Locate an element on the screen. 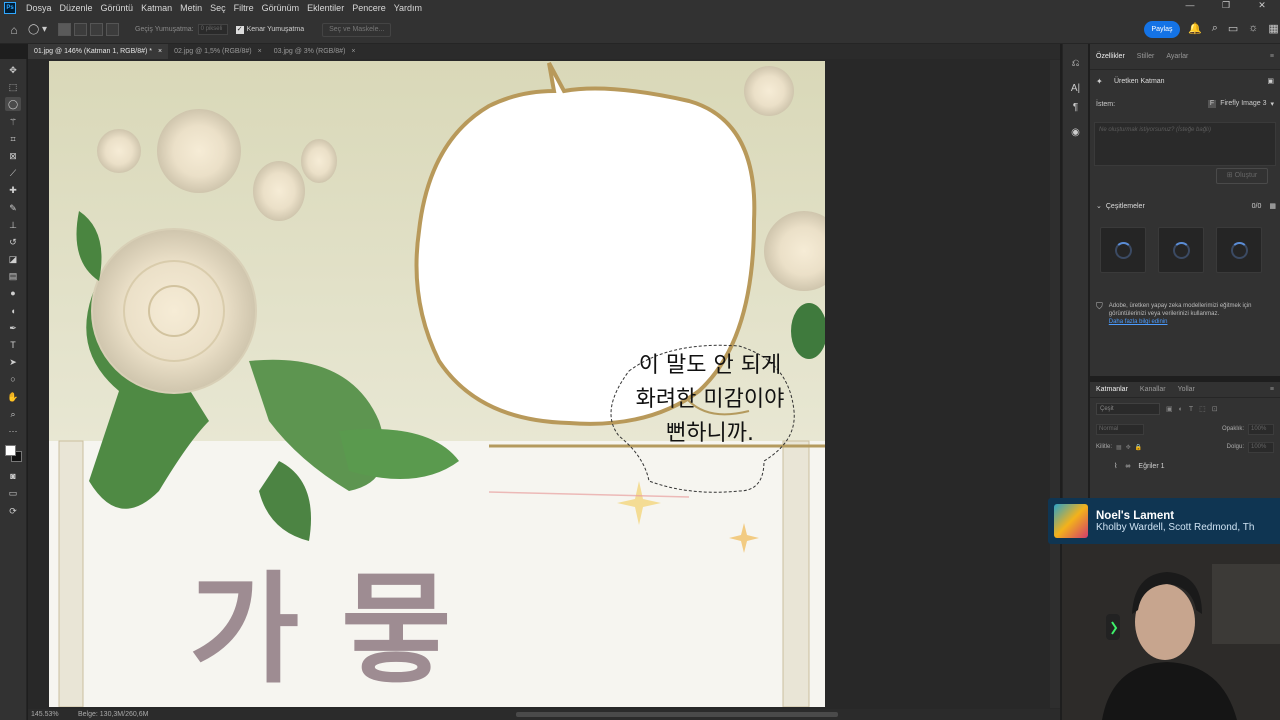 The width and height of the screenshot is (1280, 720). generate-image-icon: ⟳ is located at coordinates (13, 511).